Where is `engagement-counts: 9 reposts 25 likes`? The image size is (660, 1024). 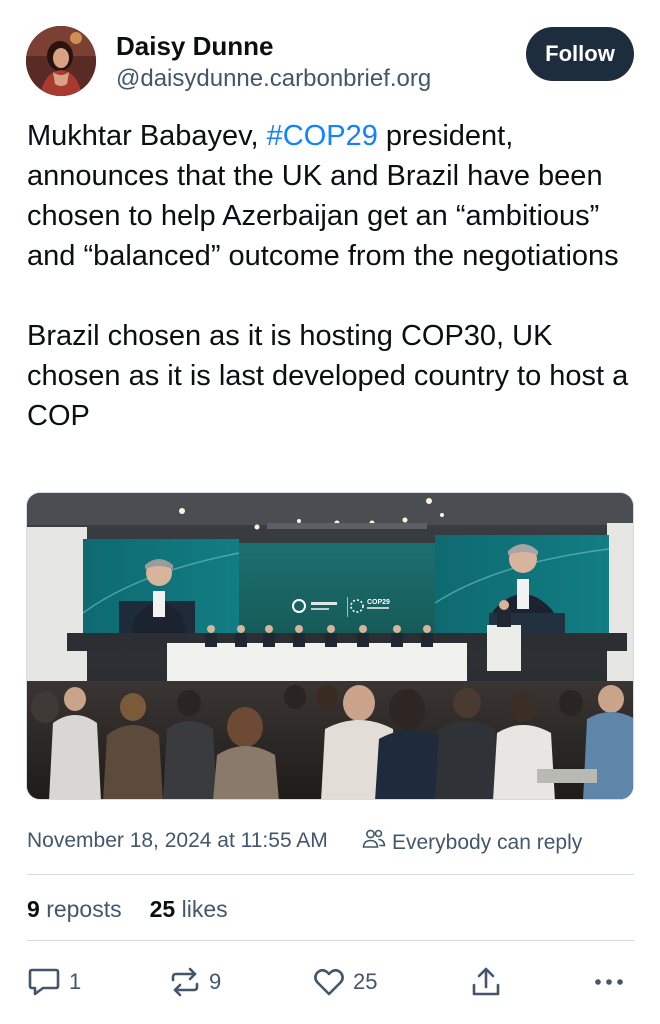
engagement-counts: 9 reposts 25 likes is located at coordinates (127, 909).